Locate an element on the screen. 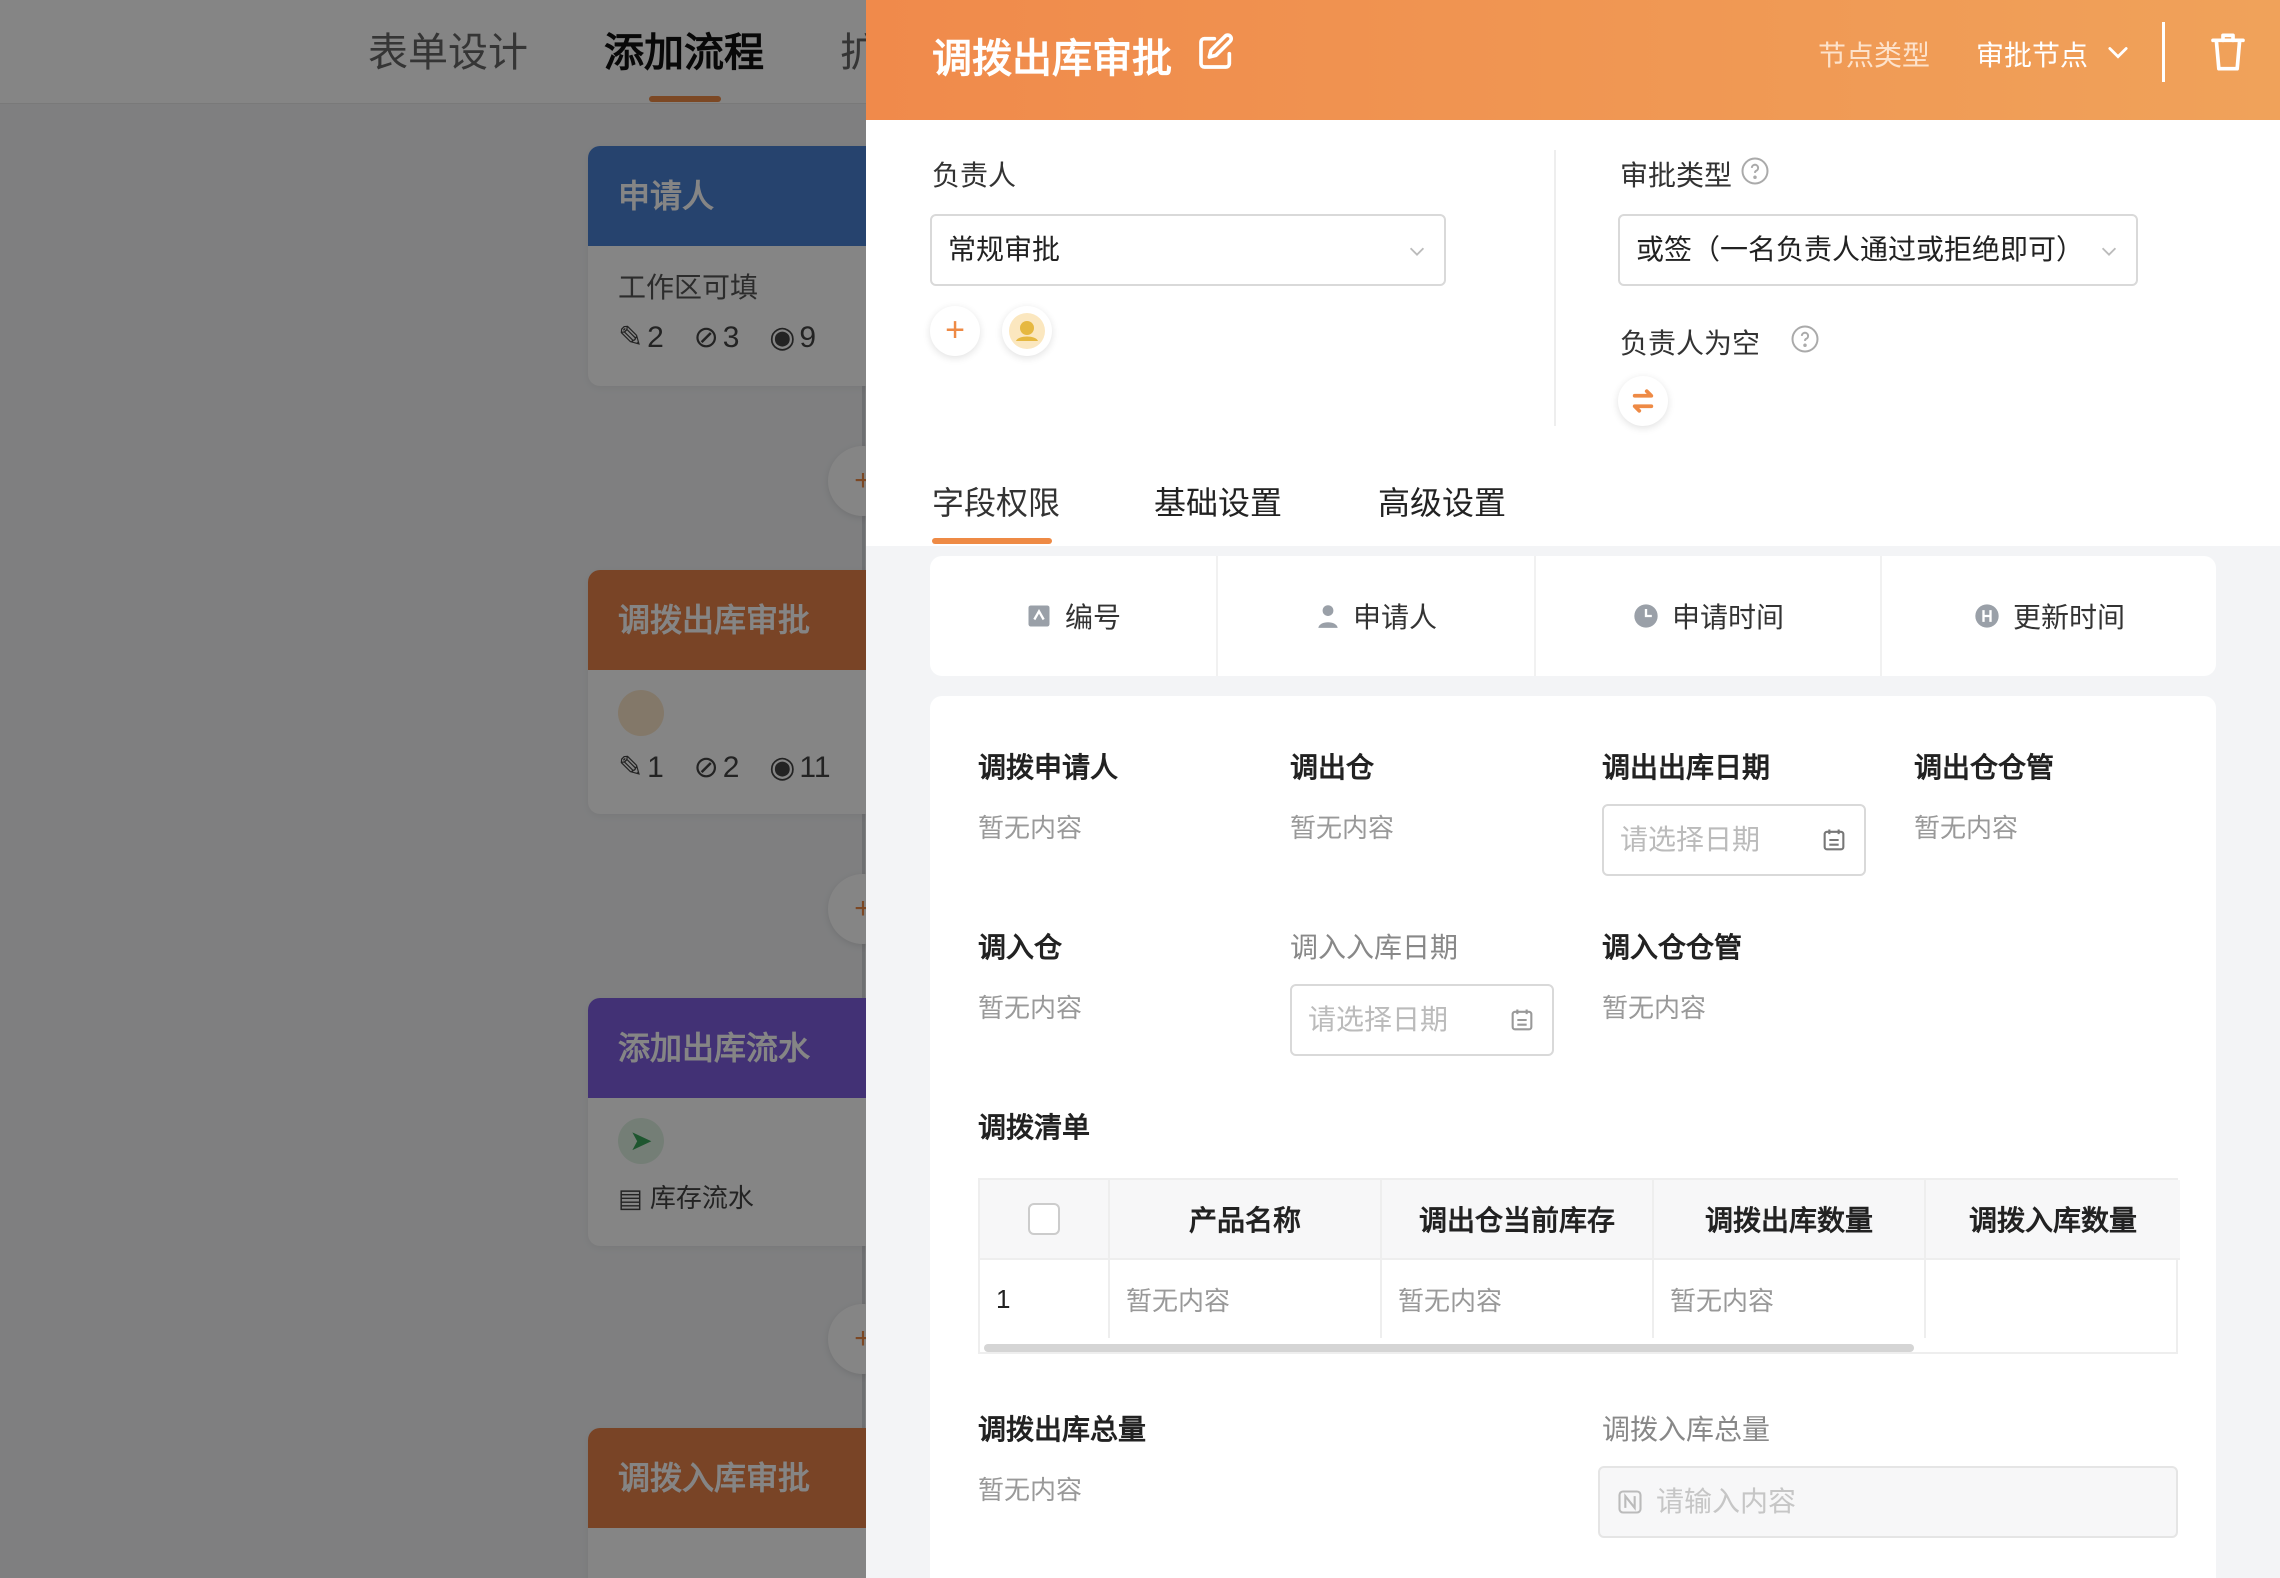 This screenshot has height=1578, width=2280. in-date-picker: 请选择日期 is located at coordinates (1422, 1020).